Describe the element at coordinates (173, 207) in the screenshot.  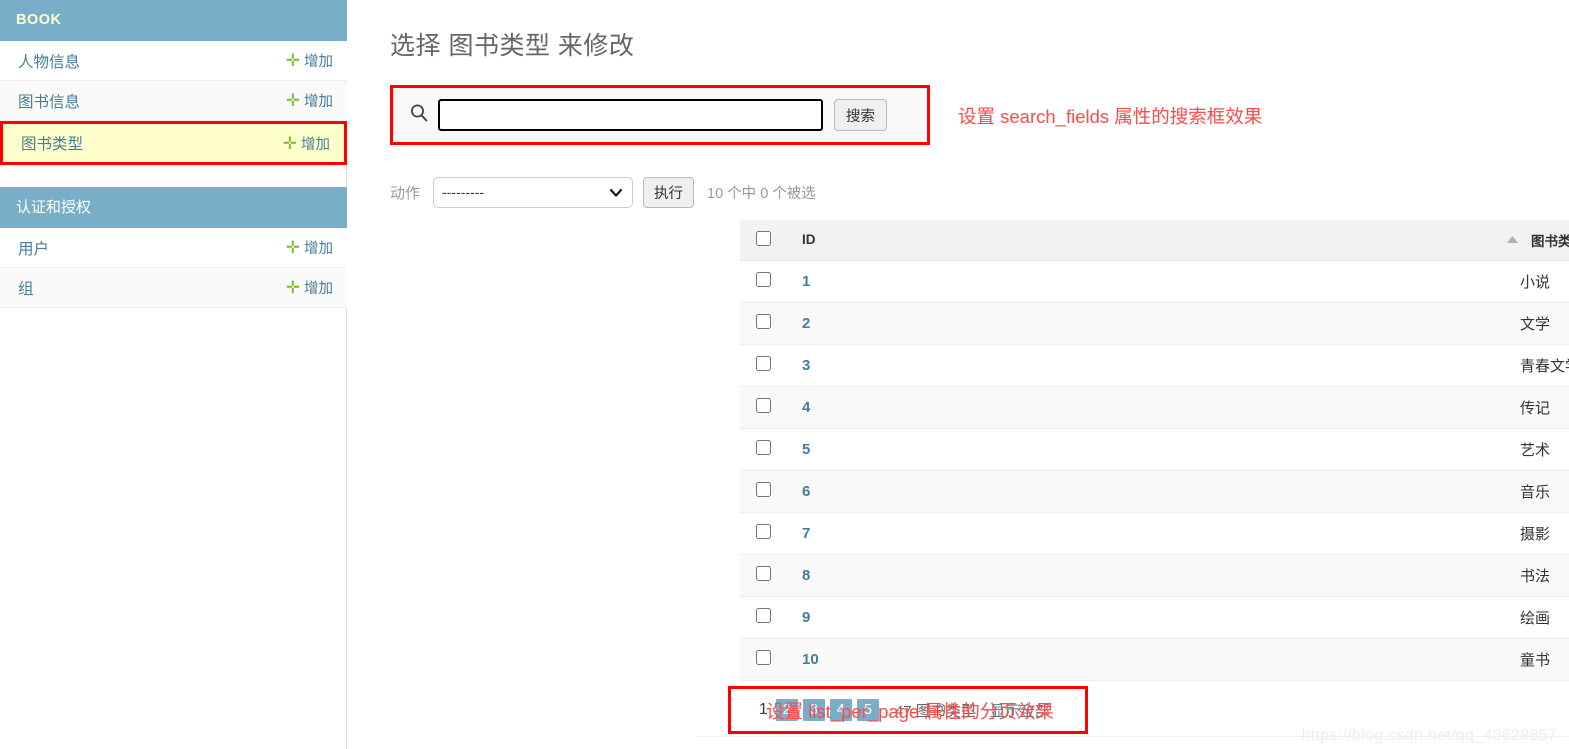
I see `app-caption-auth: 认证和授权` at that location.